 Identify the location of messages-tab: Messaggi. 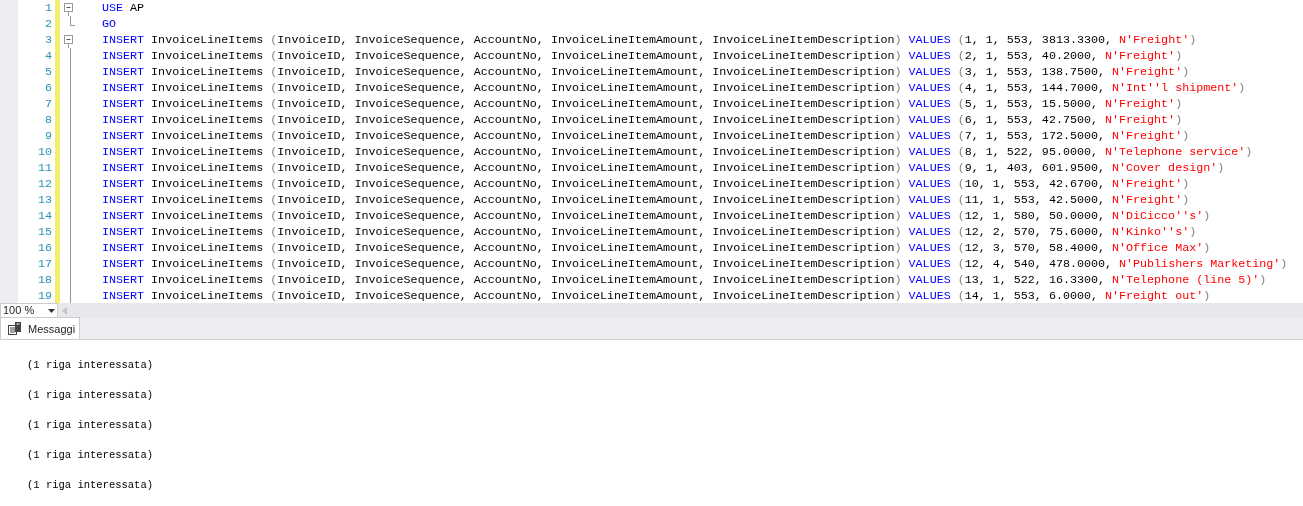
(40, 328).